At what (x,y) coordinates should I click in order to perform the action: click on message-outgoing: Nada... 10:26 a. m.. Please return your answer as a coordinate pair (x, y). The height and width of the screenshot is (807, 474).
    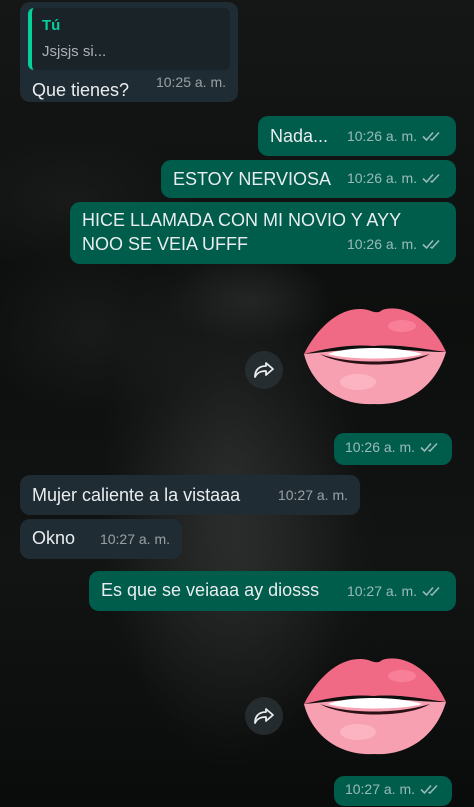
    Looking at the image, I should click on (357, 136).